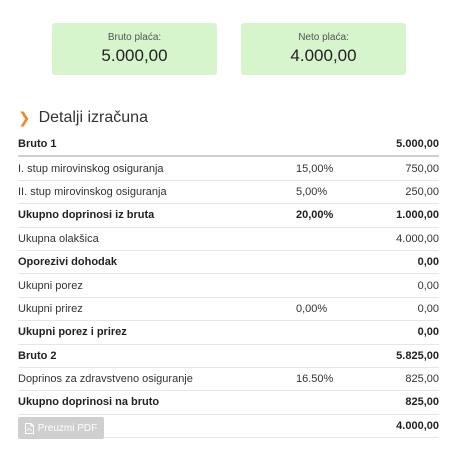 The width and height of the screenshot is (474, 456). I want to click on details-row-label: I. stup mirovinskog osiguranja, so click(157, 168).